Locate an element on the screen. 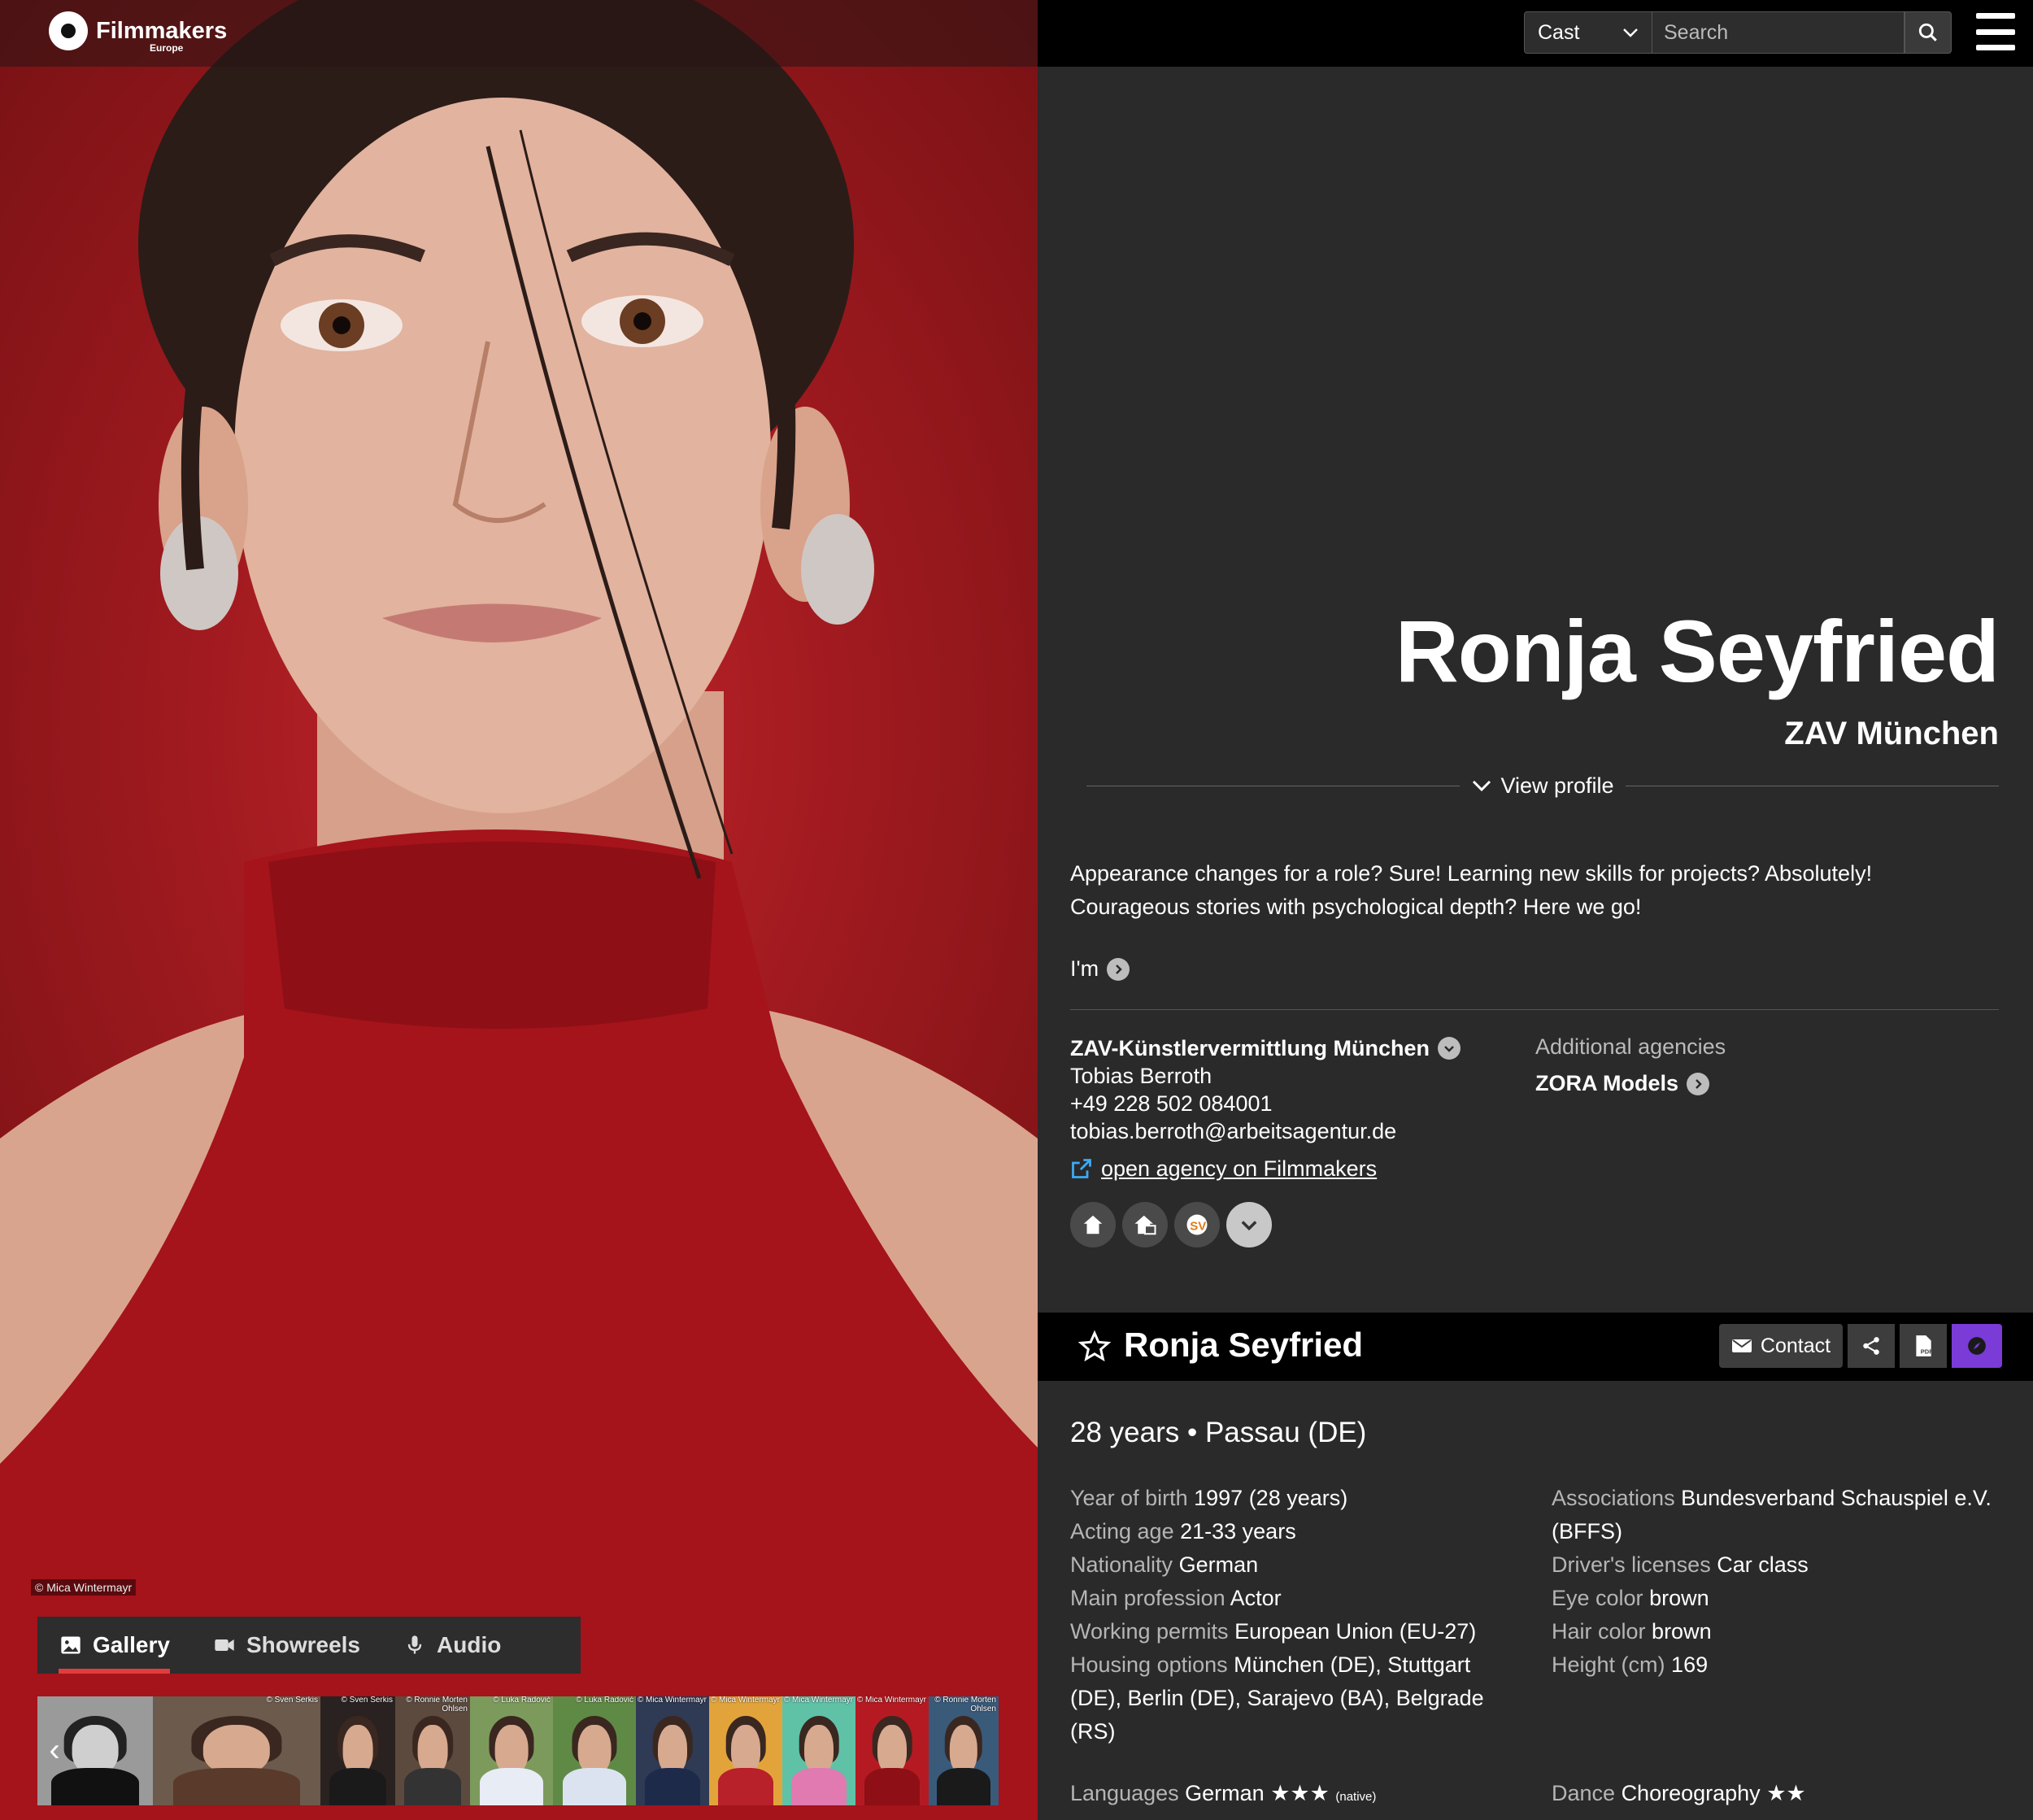 The width and height of the screenshot is (2033, 1820). view-profile-button: View profile is located at coordinates (1543, 786).